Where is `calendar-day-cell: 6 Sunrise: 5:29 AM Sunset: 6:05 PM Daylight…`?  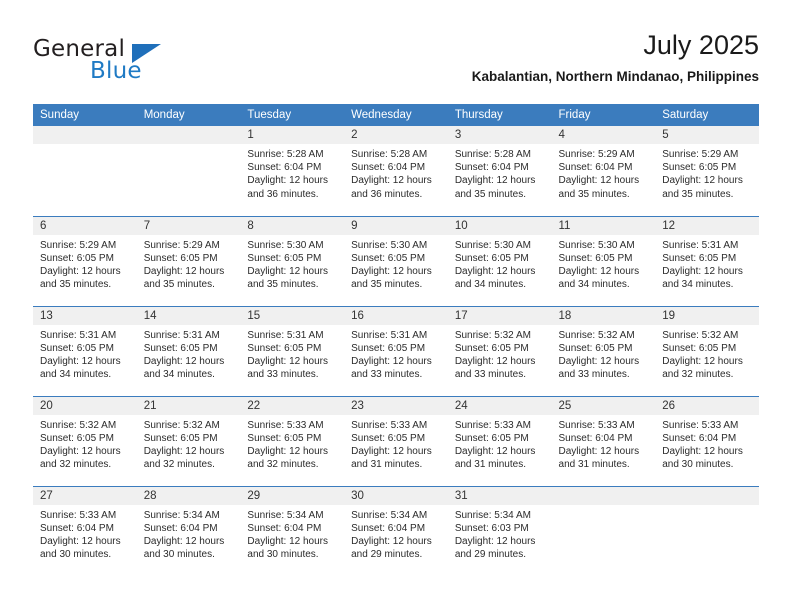 calendar-day-cell: 6 Sunrise: 5:29 AM Sunset: 6:05 PM Daylight… is located at coordinates (85, 260).